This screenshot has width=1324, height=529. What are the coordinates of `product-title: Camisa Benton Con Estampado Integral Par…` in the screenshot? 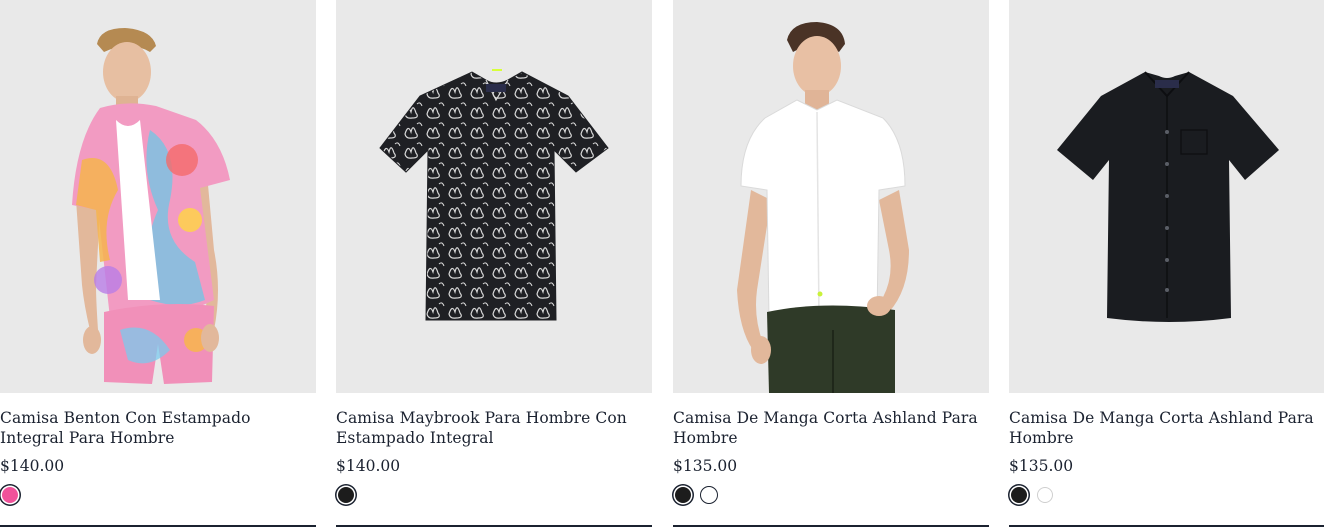 It's located at (158, 428).